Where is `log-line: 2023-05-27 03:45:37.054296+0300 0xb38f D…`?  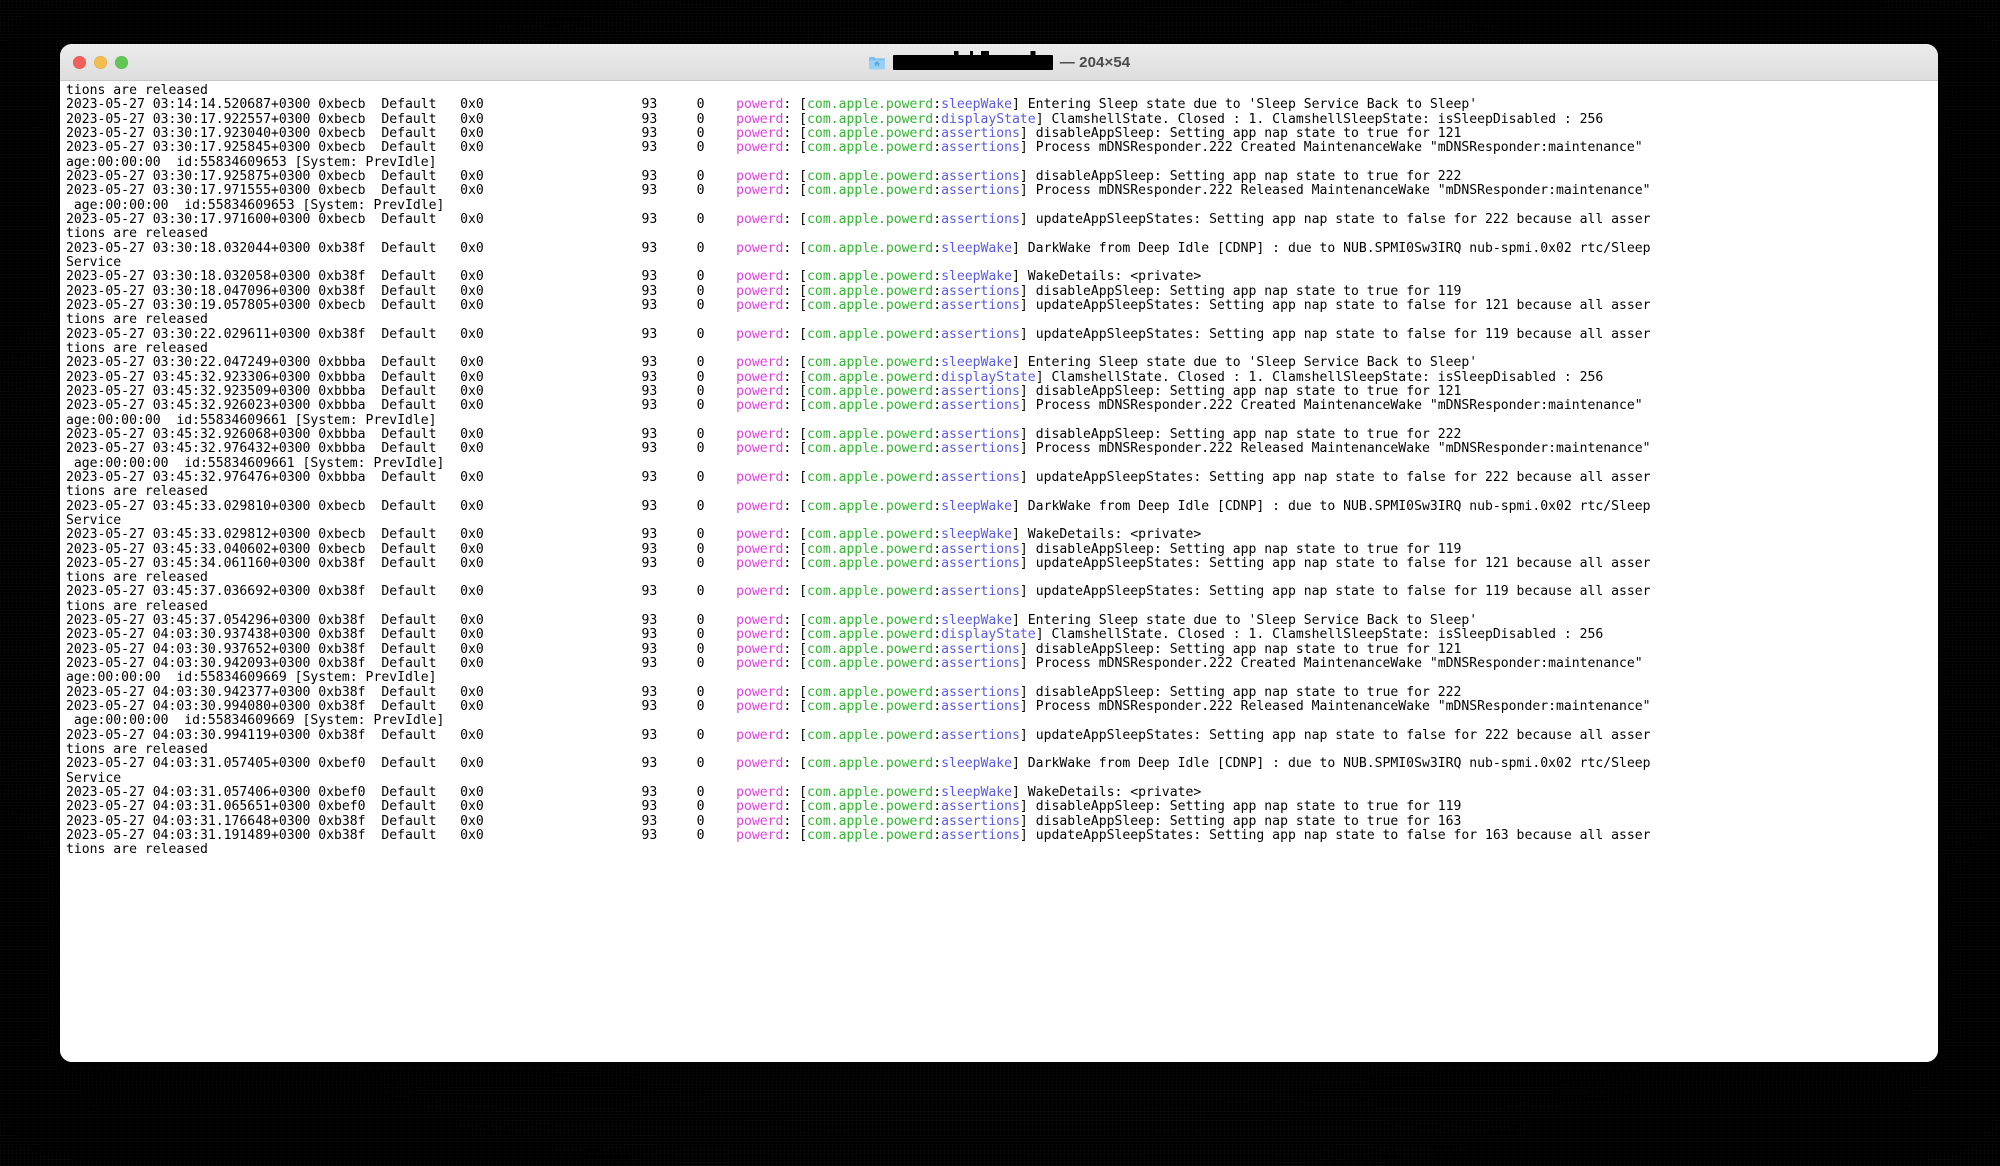 log-line: 2023-05-27 03:45:37.054296+0300 0xb38f D… is located at coordinates (772, 621).